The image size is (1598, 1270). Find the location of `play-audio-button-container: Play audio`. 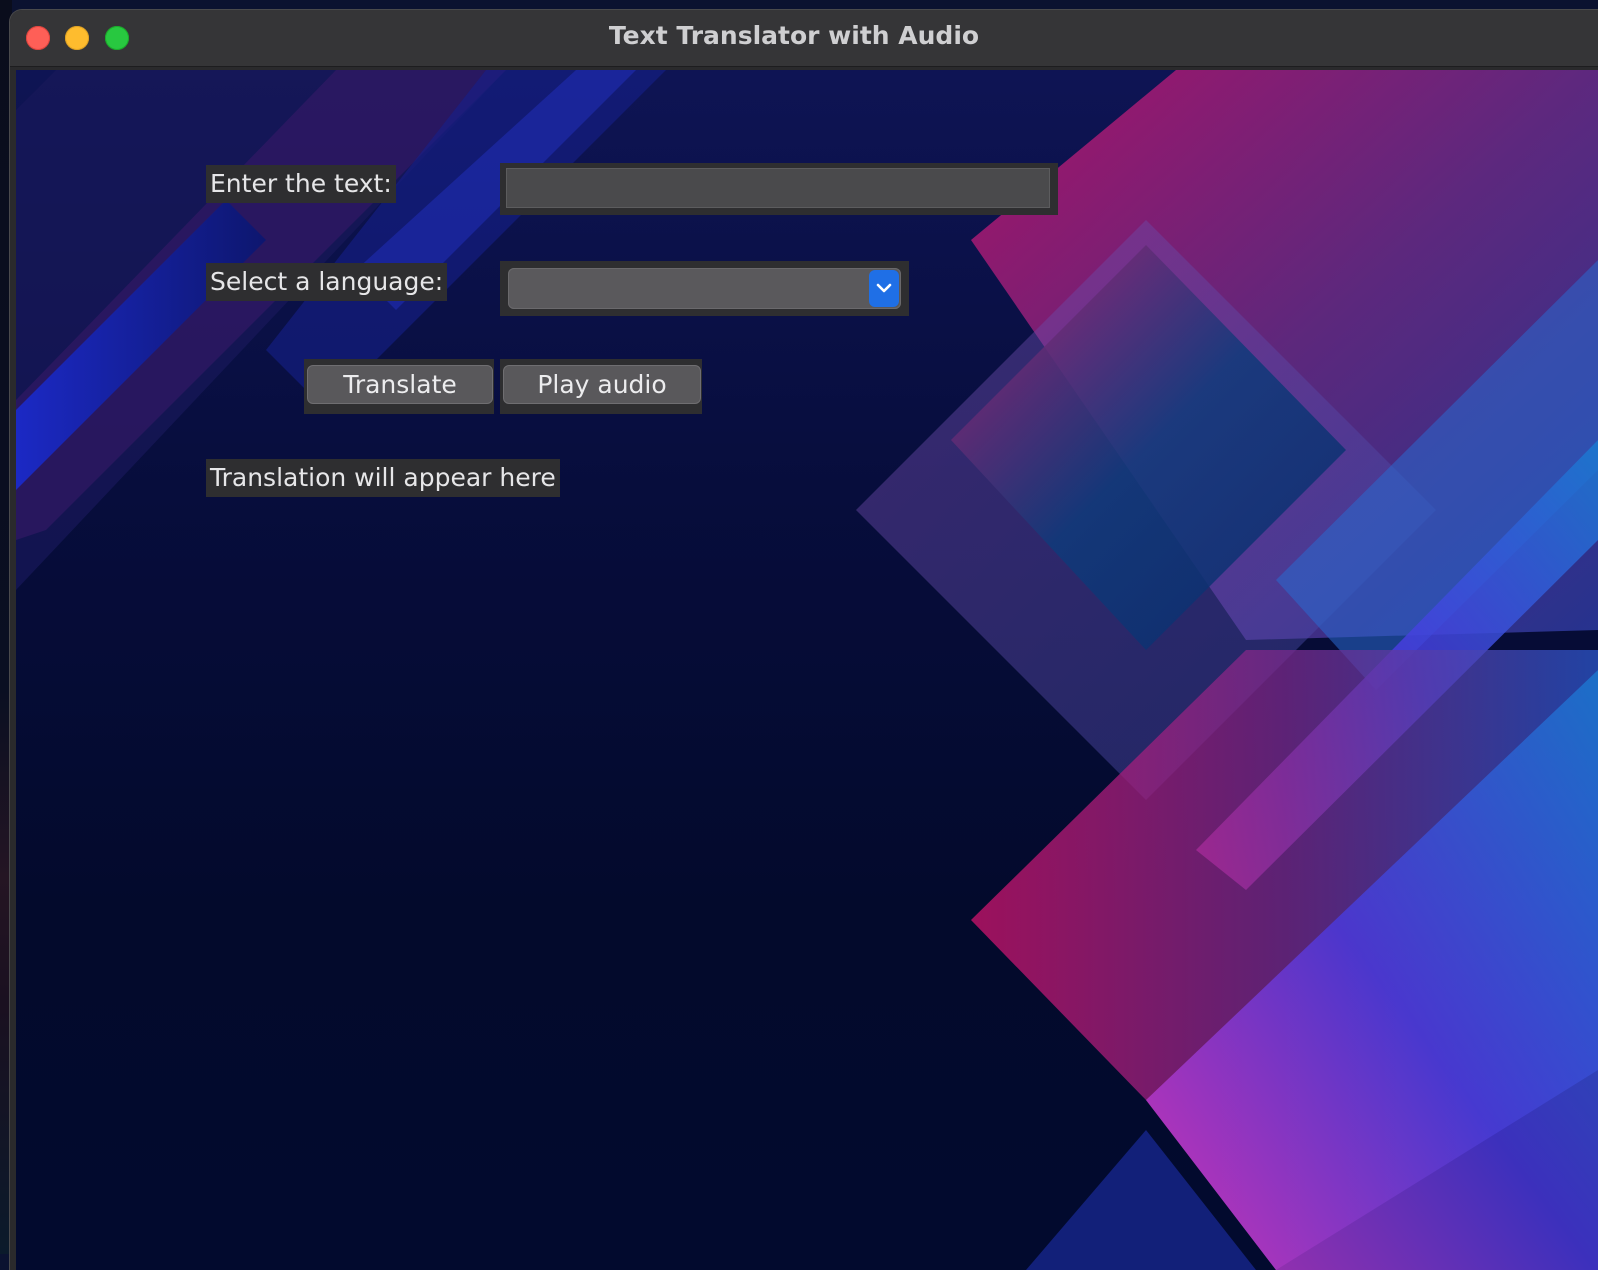

play-audio-button-container: Play audio is located at coordinates (601, 386).